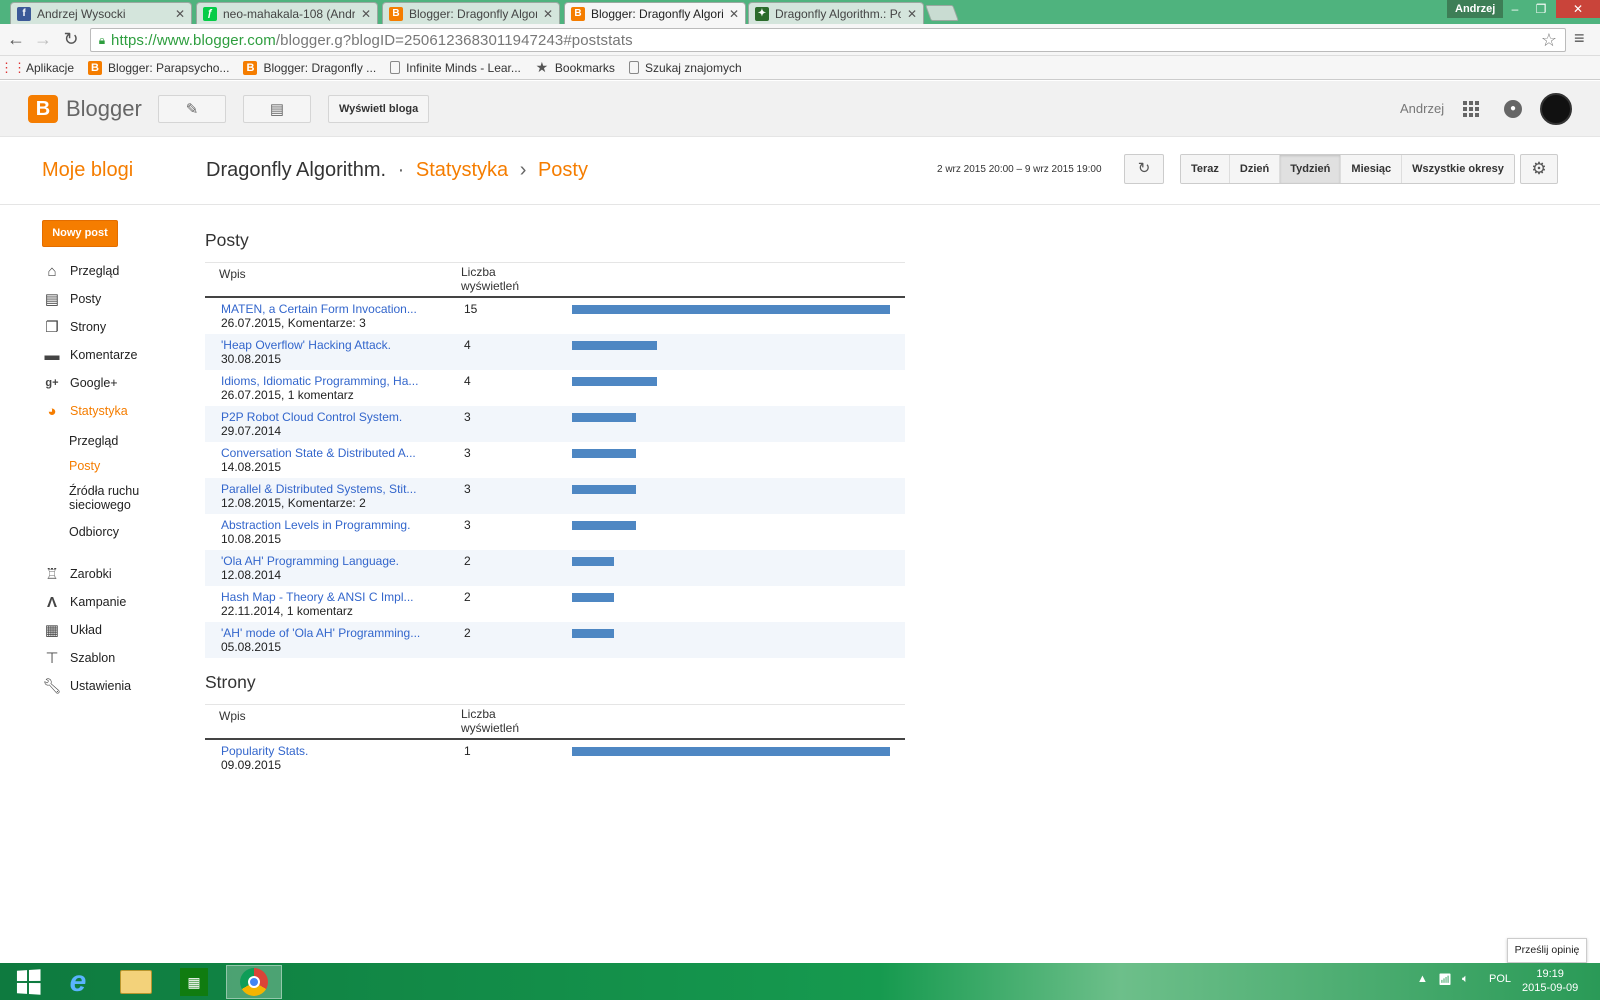  What do you see at coordinates (1458, 169) in the screenshot?
I see `period-all-button: Wszystkie okresy` at bounding box center [1458, 169].